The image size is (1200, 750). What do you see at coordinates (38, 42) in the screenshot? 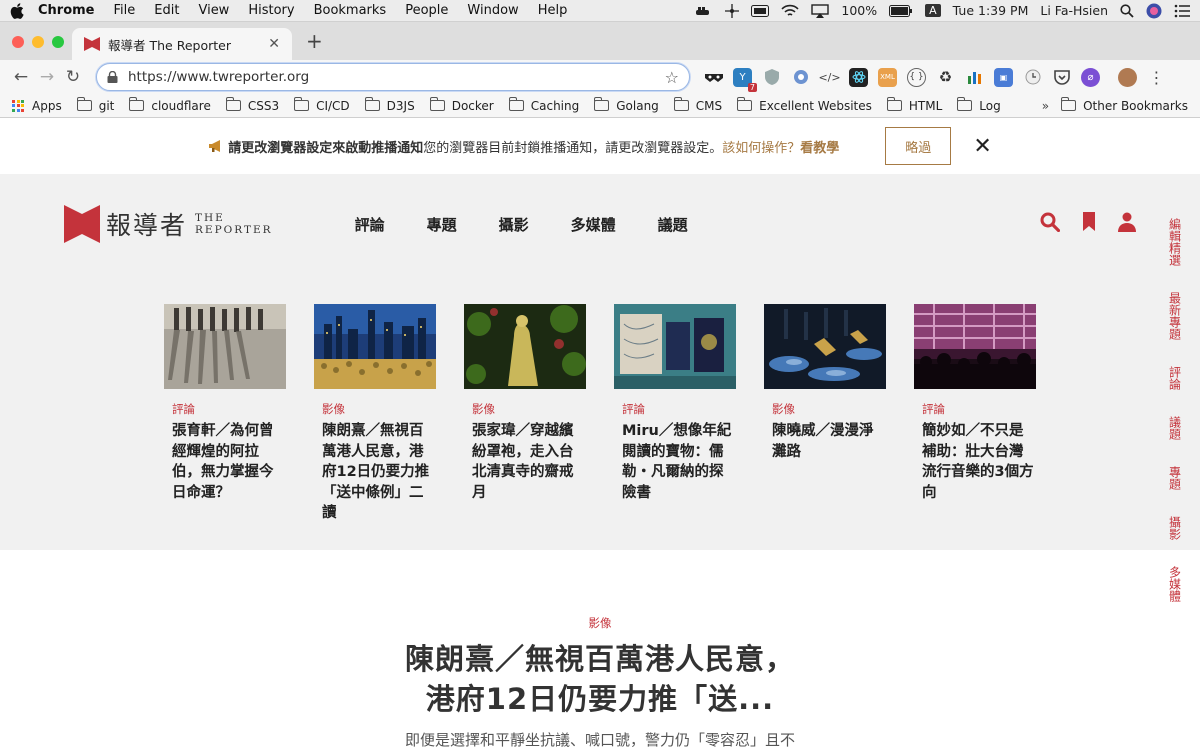
I see `minimize-window-button` at bounding box center [38, 42].